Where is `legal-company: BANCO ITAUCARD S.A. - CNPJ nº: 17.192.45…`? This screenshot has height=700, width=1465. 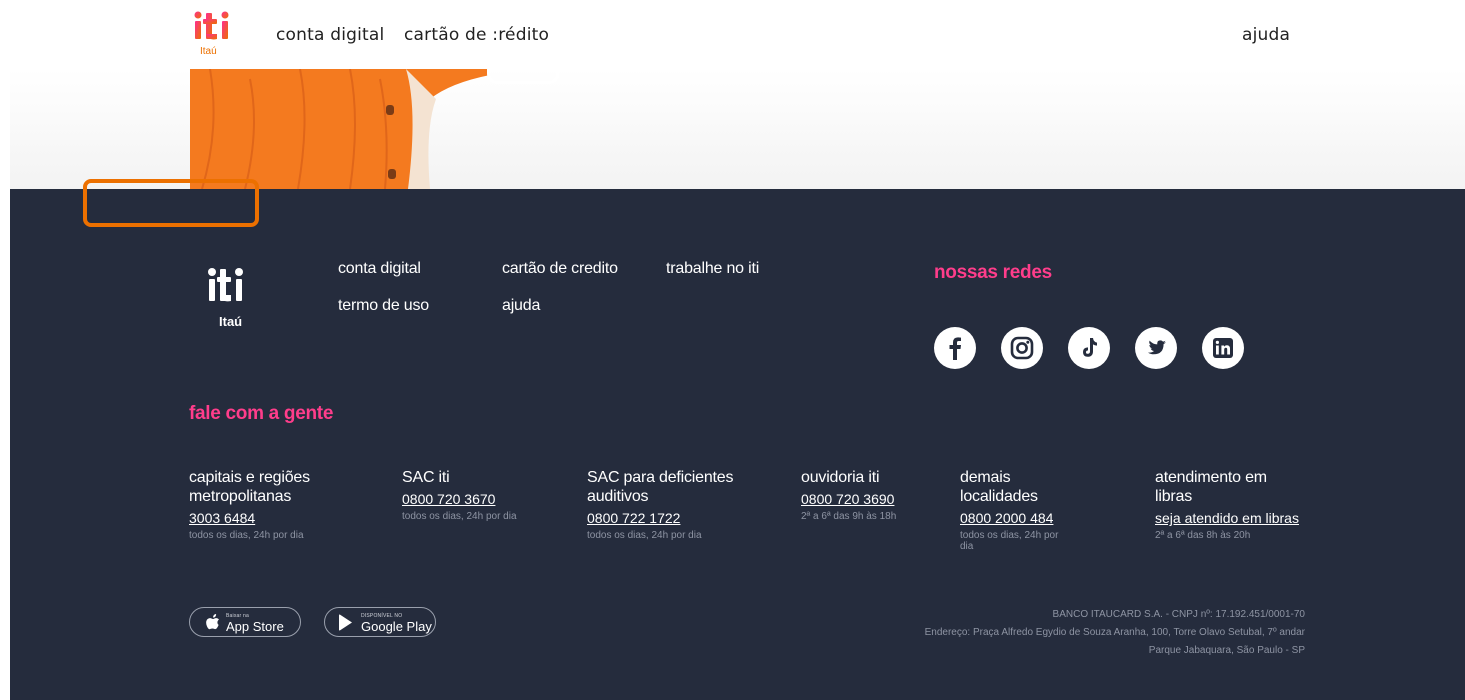
legal-company: BANCO ITAUCARD S.A. - CNPJ nº: 17.192.45… is located at coordinates (1178, 614).